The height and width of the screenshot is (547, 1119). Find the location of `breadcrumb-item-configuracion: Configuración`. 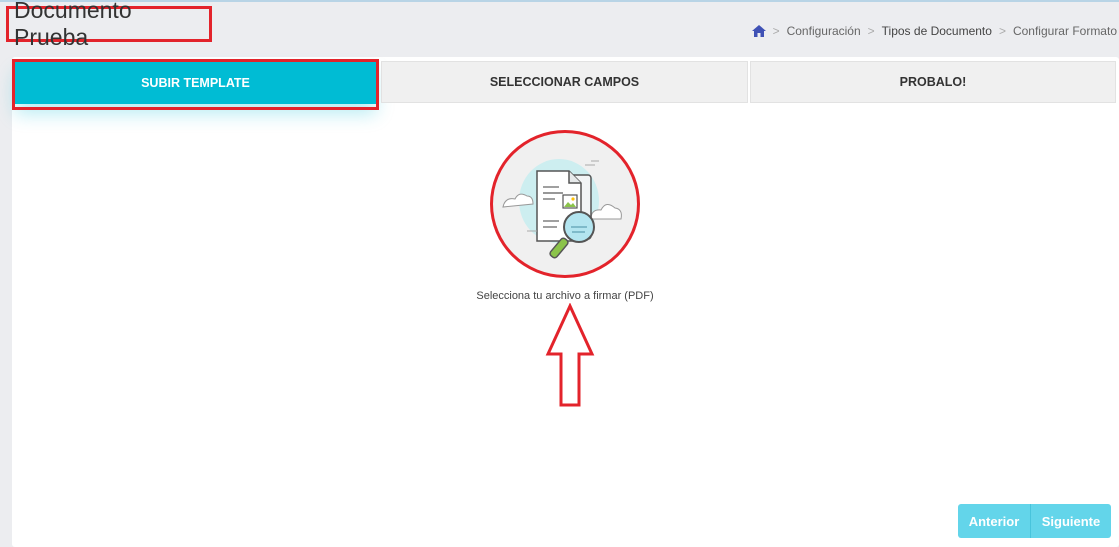

breadcrumb-item-configuracion: Configuración is located at coordinates (824, 31).